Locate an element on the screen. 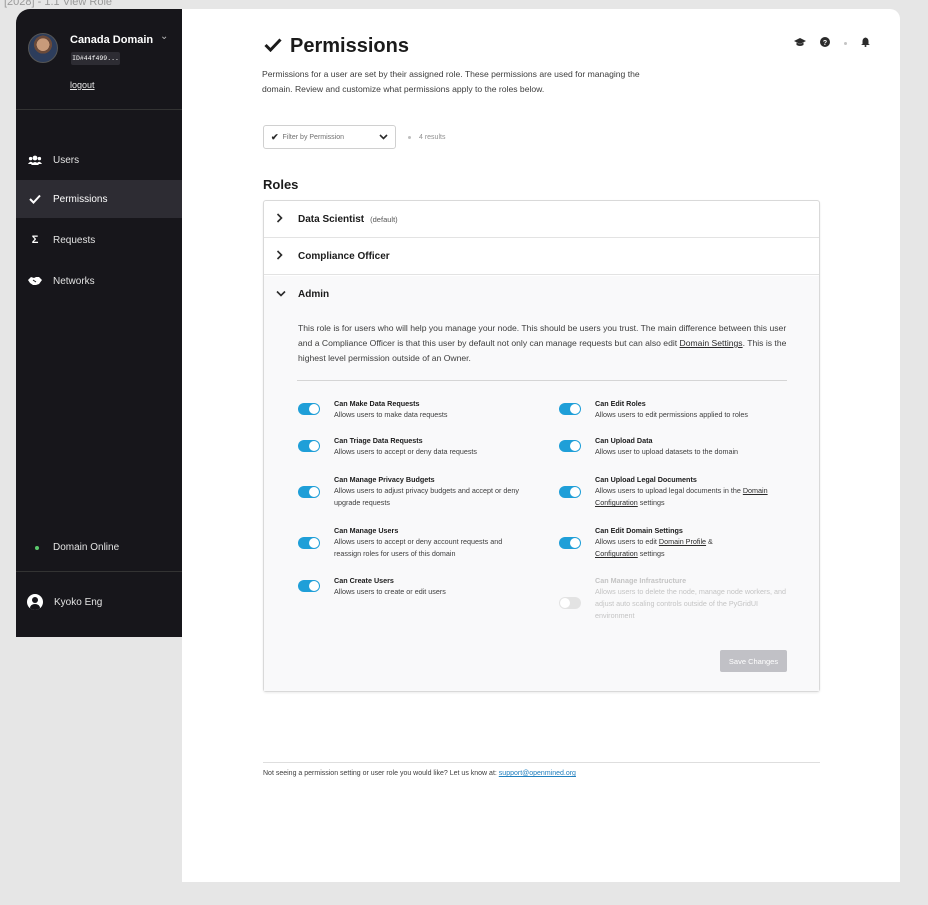  permission-title: Can Triage Data Requests is located at coordinates (378, 440).